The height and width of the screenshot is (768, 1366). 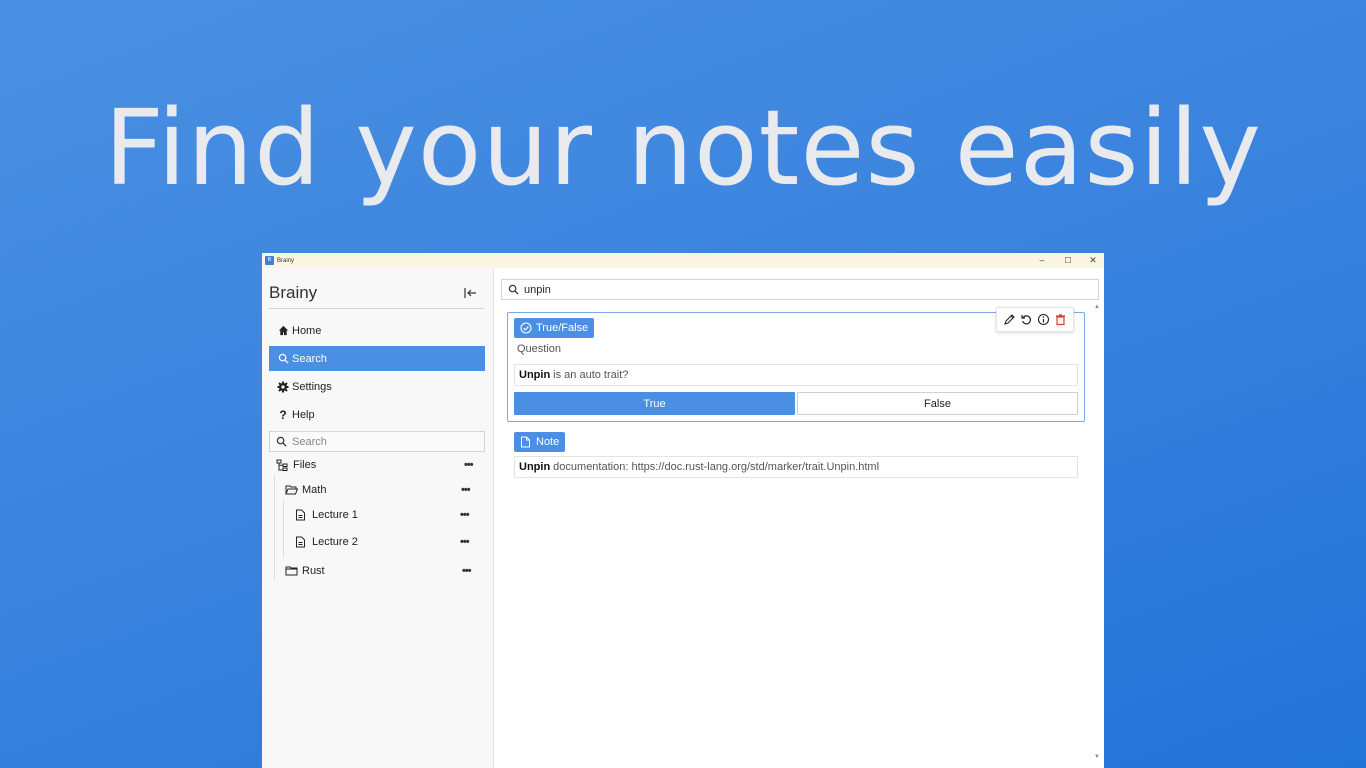 I want to click on note-type-tag: Note, so click(x=540, y=442).